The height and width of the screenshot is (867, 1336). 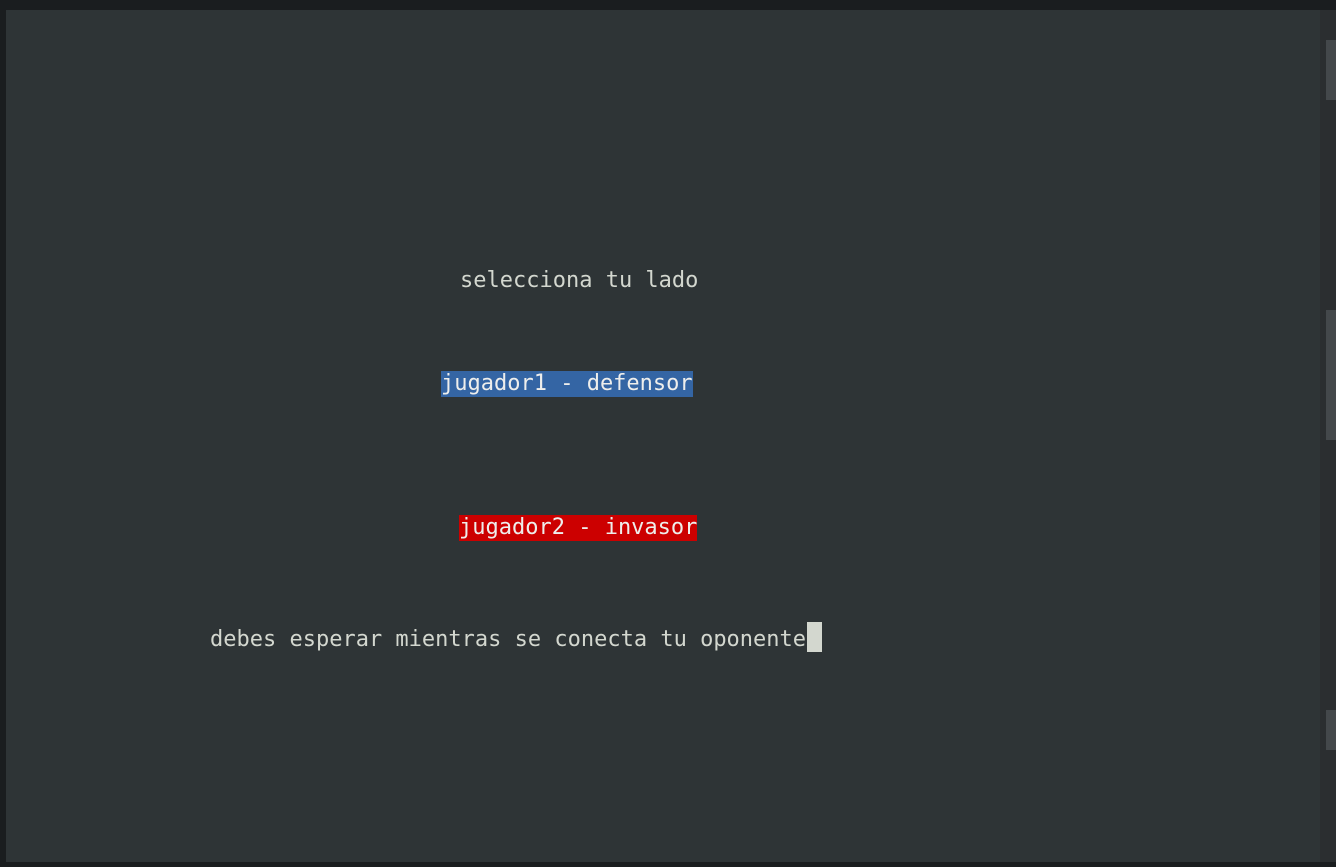 What do you see at coordinates (815, 637) in the screenshot?
I see `text-cursor` at bounding box center [815, 637].